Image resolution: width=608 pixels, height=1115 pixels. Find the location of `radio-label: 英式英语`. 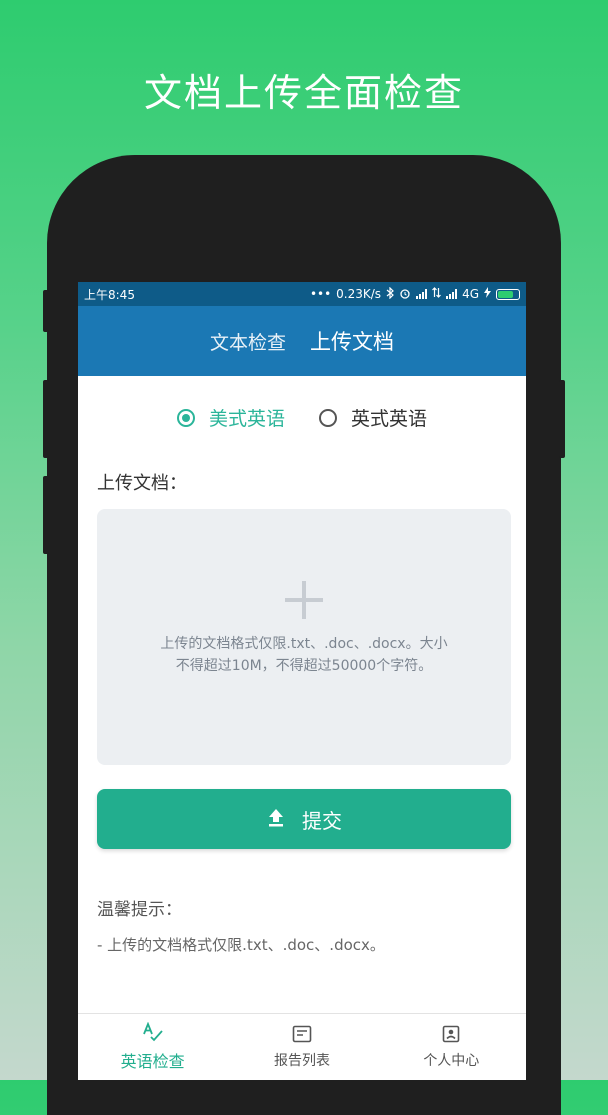

radio-label: 英式英语 is located at coordinates (389, 419).